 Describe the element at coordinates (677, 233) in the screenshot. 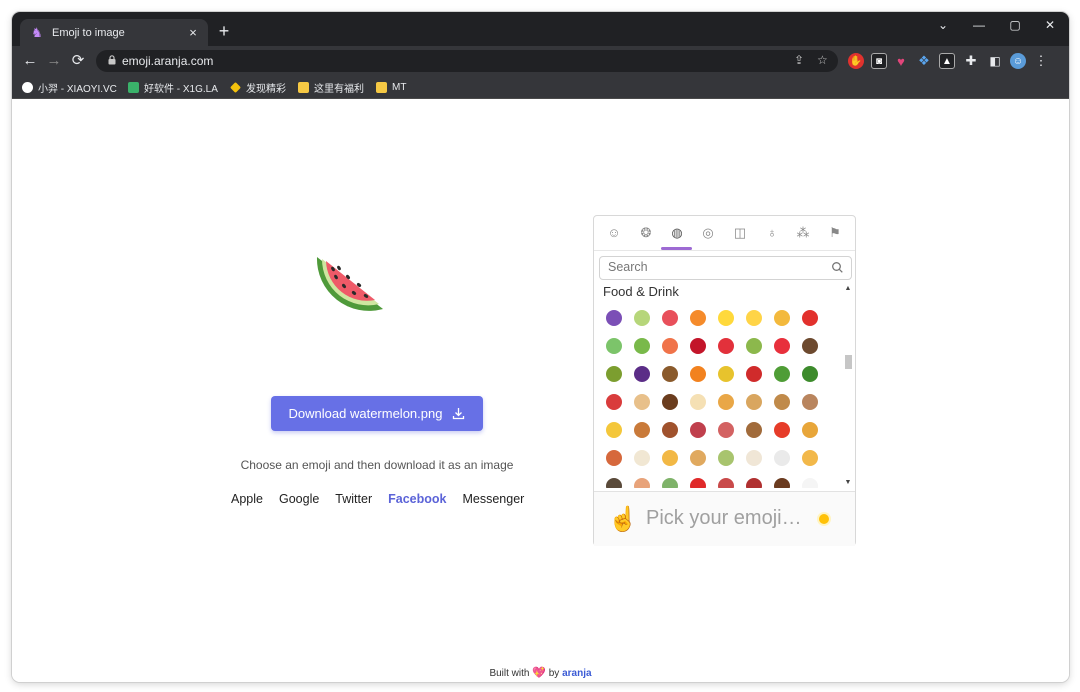

I see `food-category-icon: ◍` at that location.